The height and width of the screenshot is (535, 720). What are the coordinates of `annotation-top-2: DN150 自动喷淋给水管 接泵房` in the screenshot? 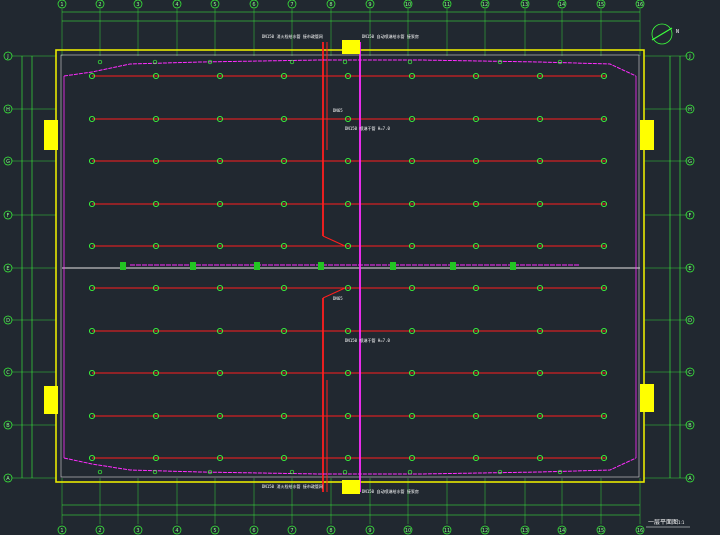 It's located at (390, 36).